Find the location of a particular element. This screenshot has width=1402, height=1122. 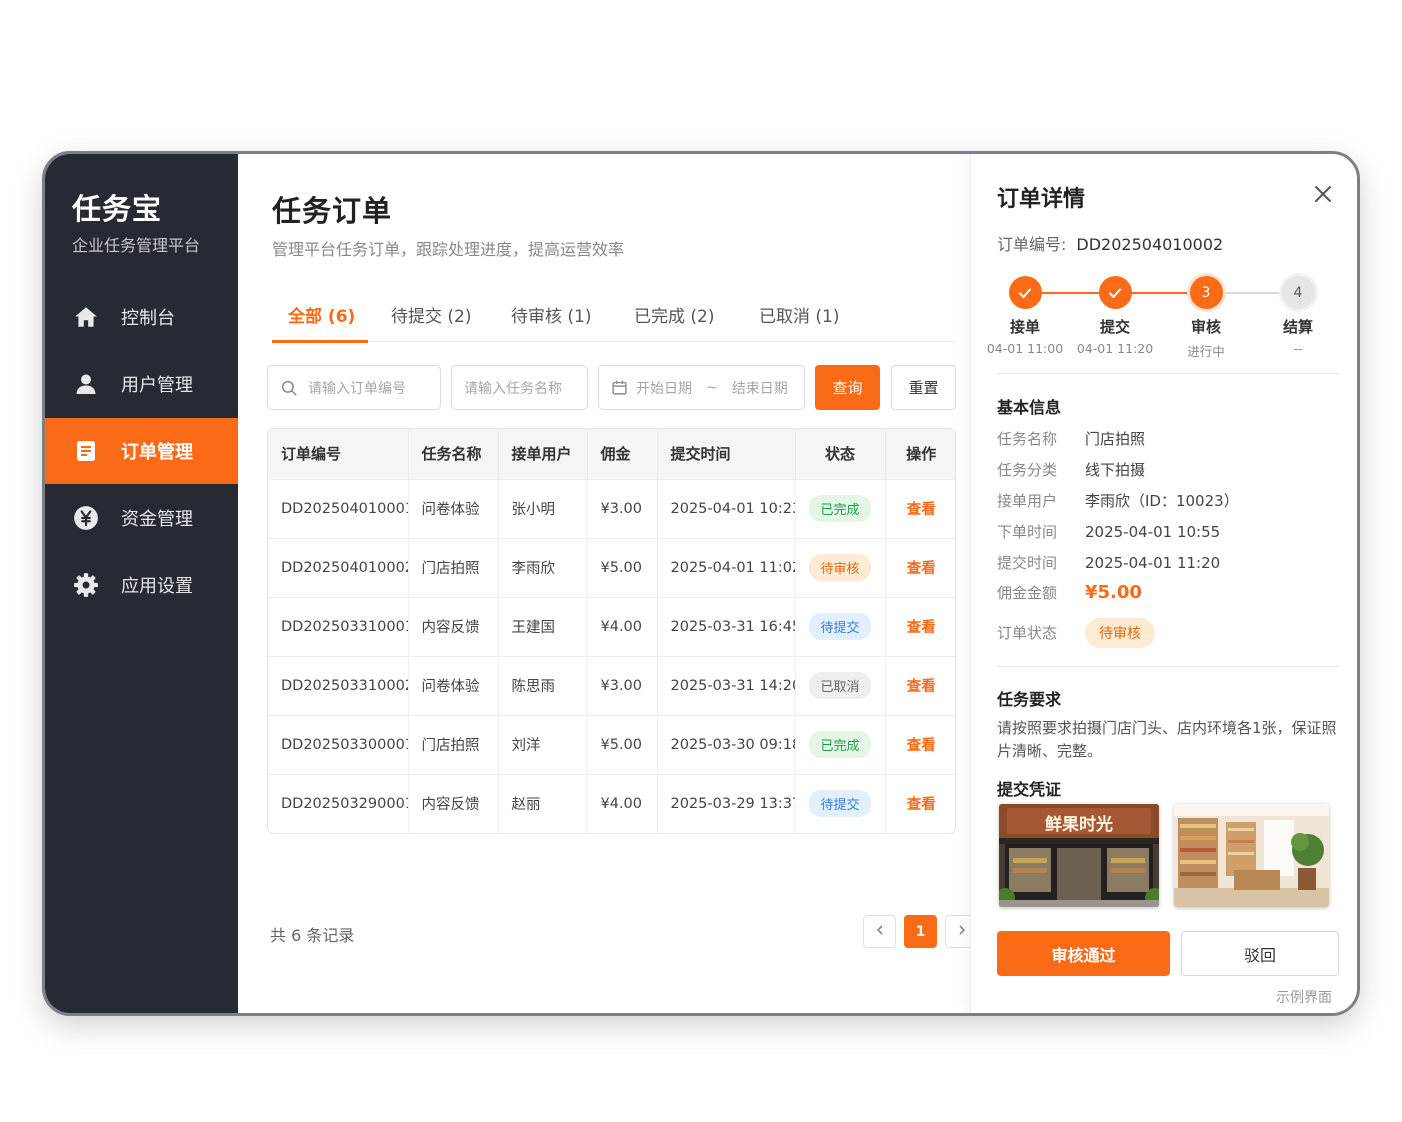

order-number-input: 请输入订单编号 is located at coordinates (354, 387).